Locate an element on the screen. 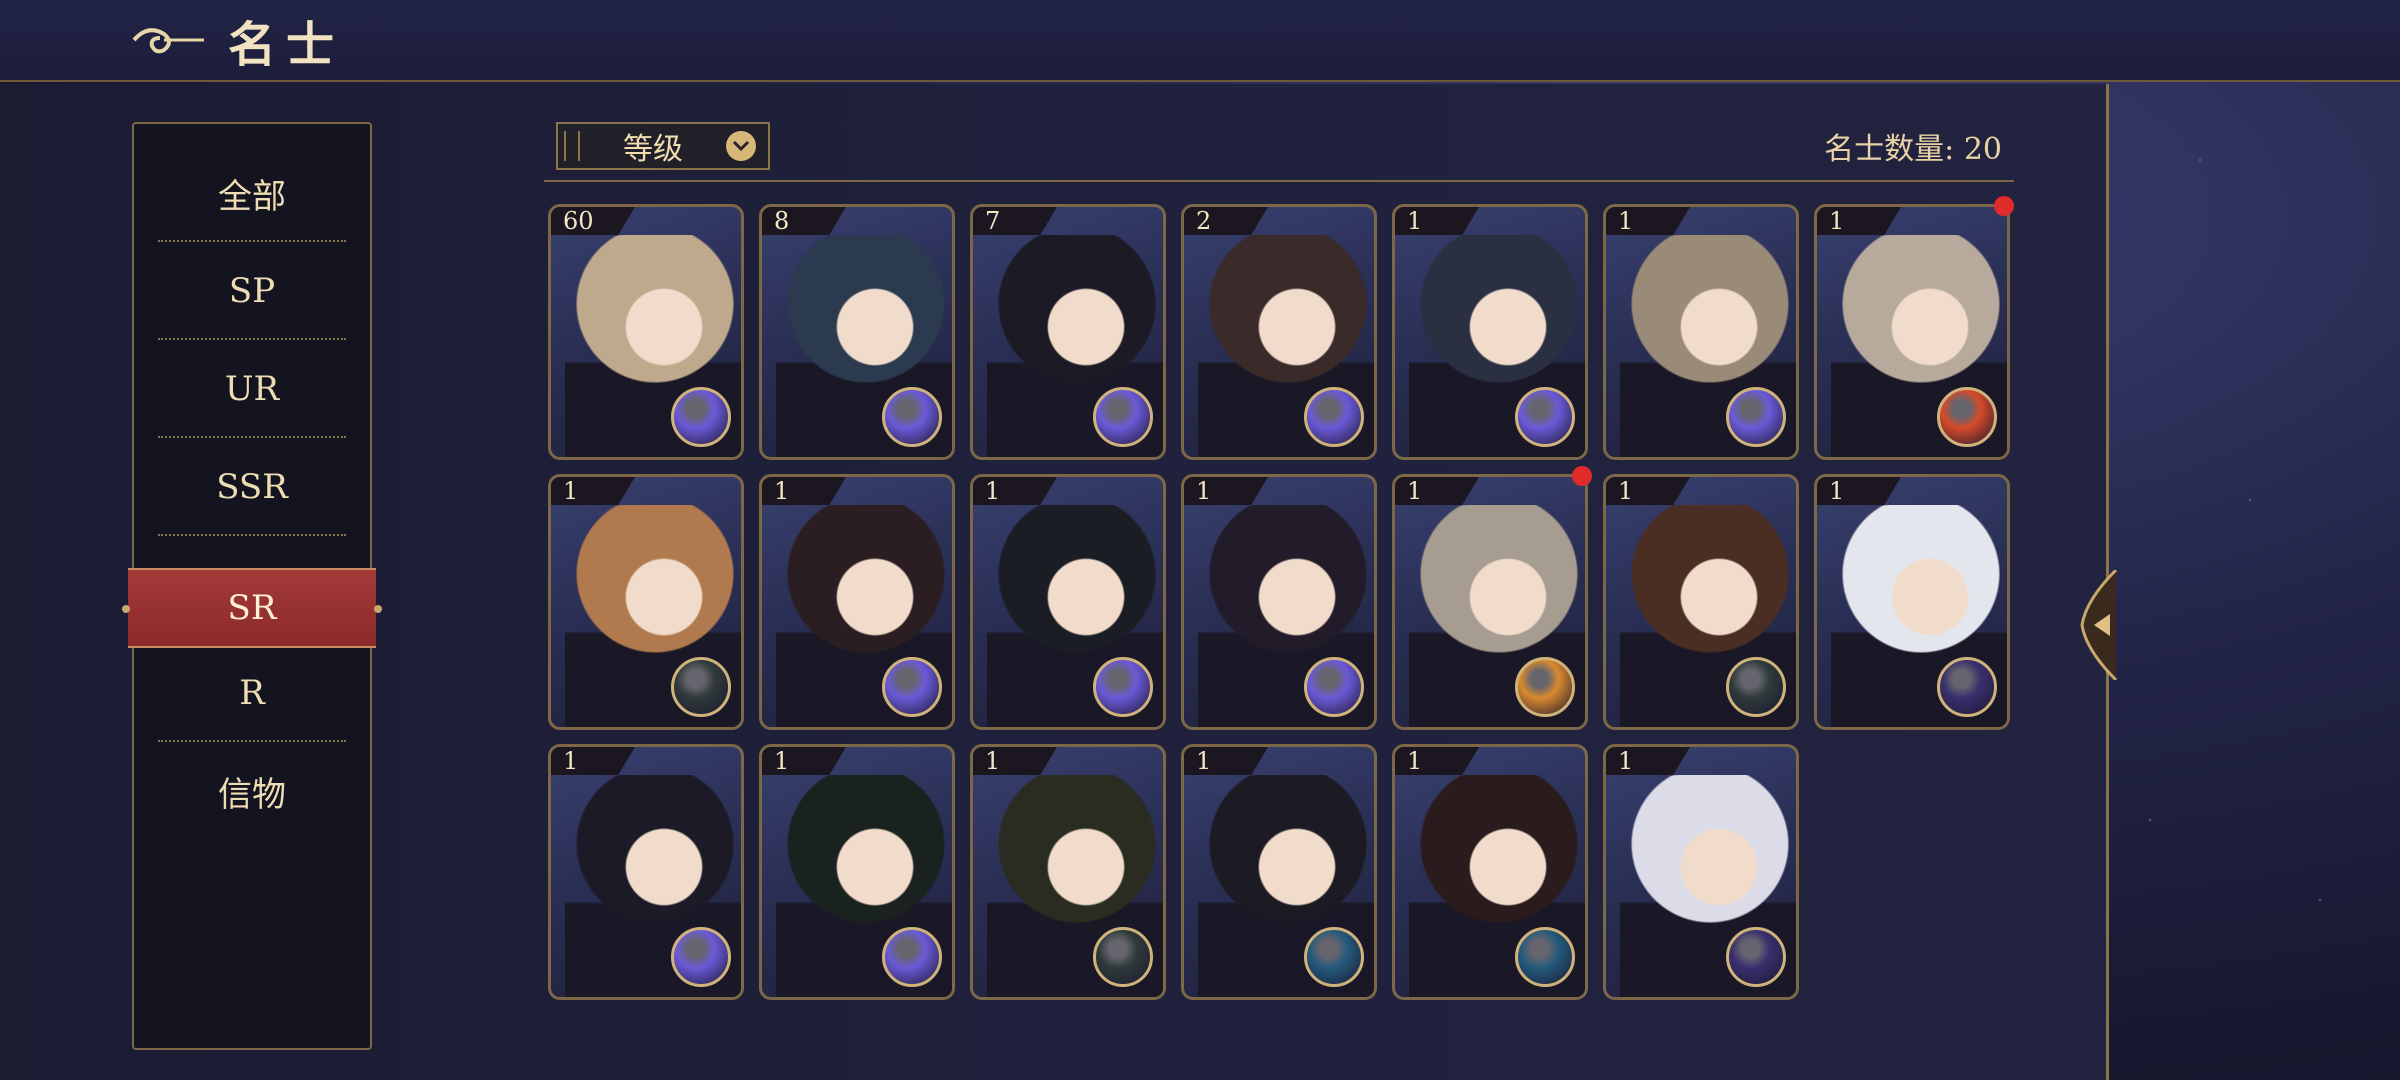 Image resolution: width=2400 pixels, height=1080 pixels. tab-keepsake-label: 信物 is located at coordinates (252, 794).